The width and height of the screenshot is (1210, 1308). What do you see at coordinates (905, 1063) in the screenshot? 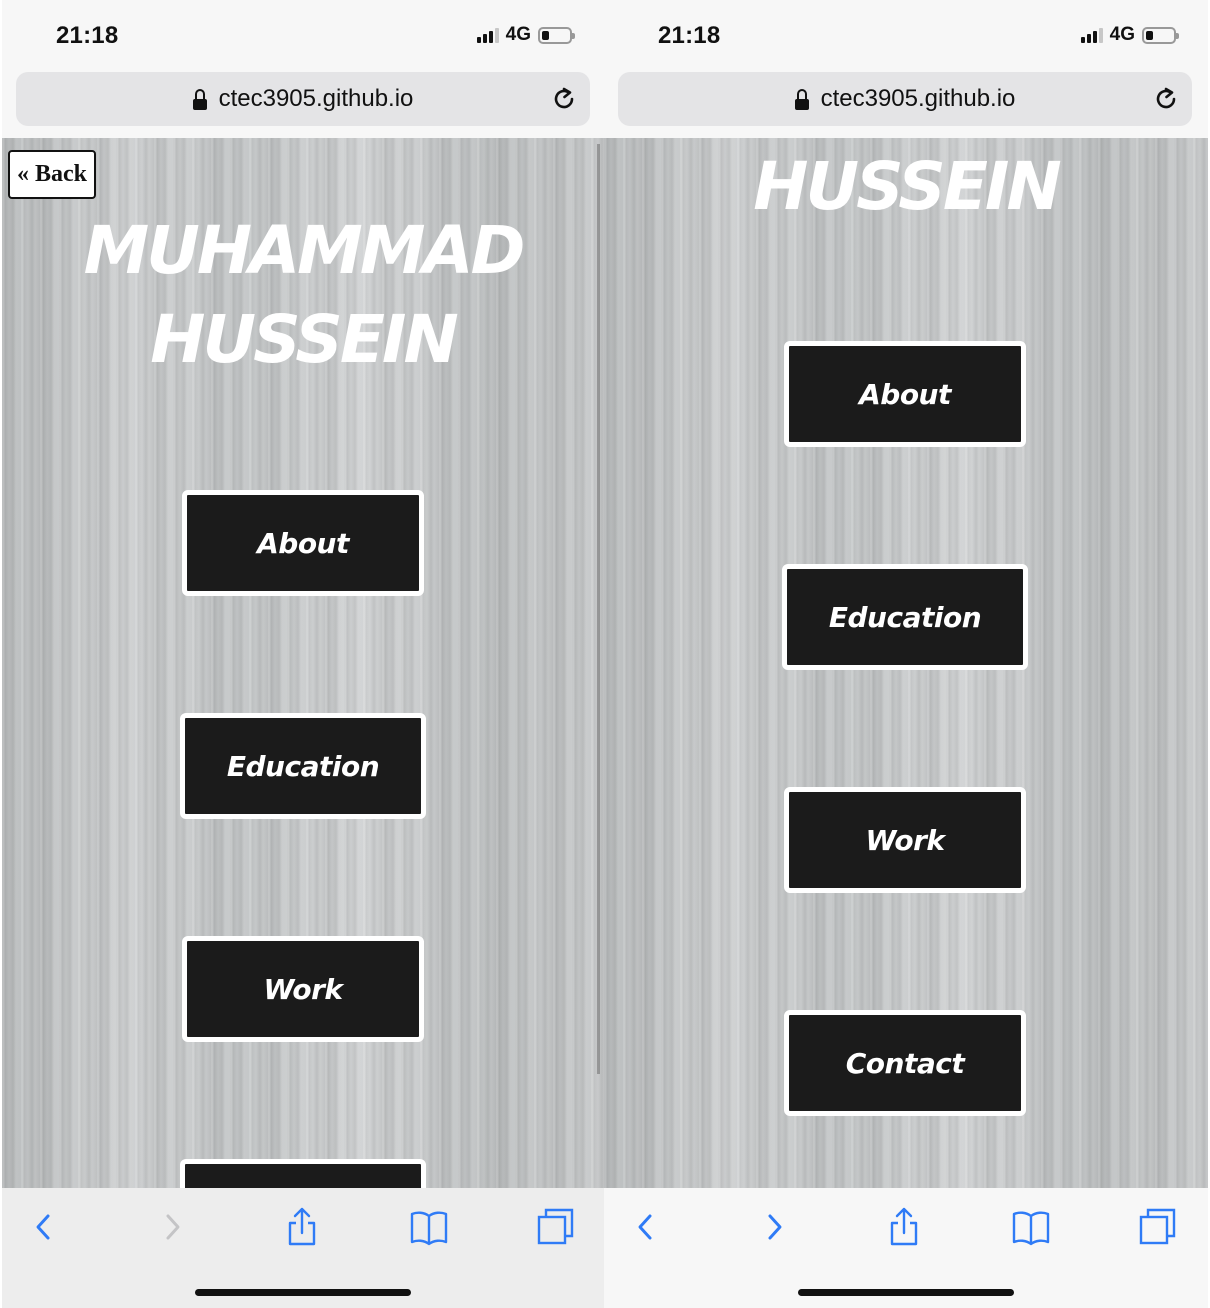
I see `nav-contact-button: Contact` at bounding box center [905, 1063].